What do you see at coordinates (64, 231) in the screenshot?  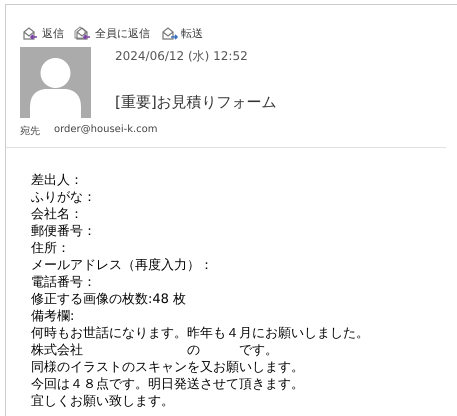 I see `body-text-line: 郵便番号：` at bounding box center [64, 231].